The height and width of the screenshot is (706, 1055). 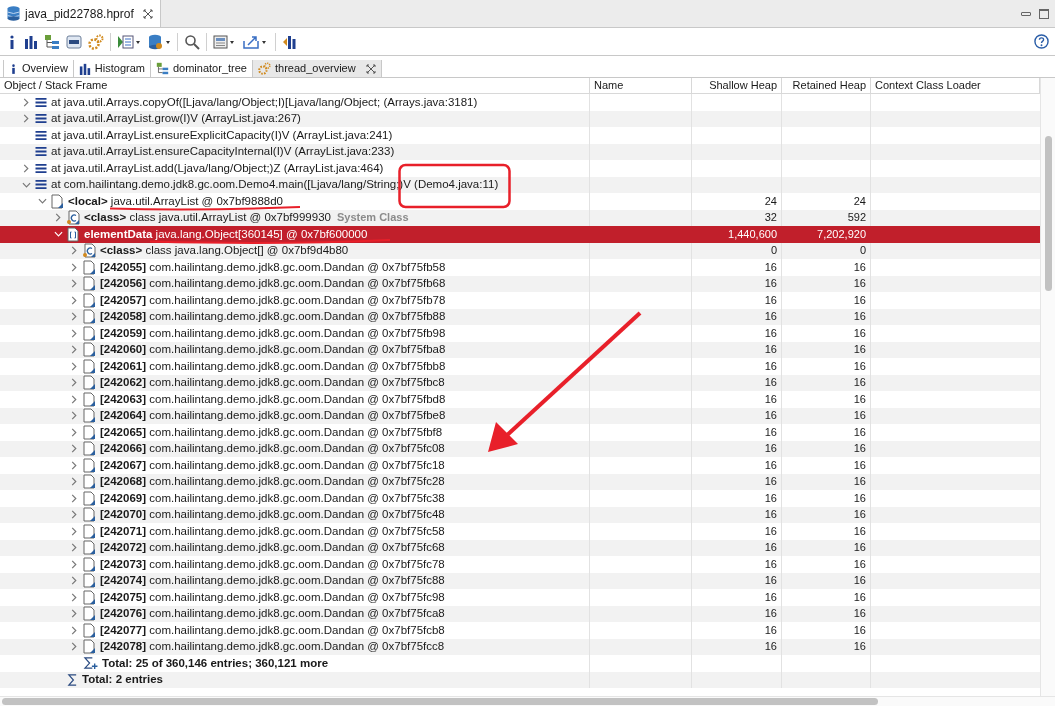 I want to click on tree-label: [242061] com.hailintang.demo.jdk8.gc.oom.Dandan @ 0x7bf75fbb8, so click(x=273, y=366).